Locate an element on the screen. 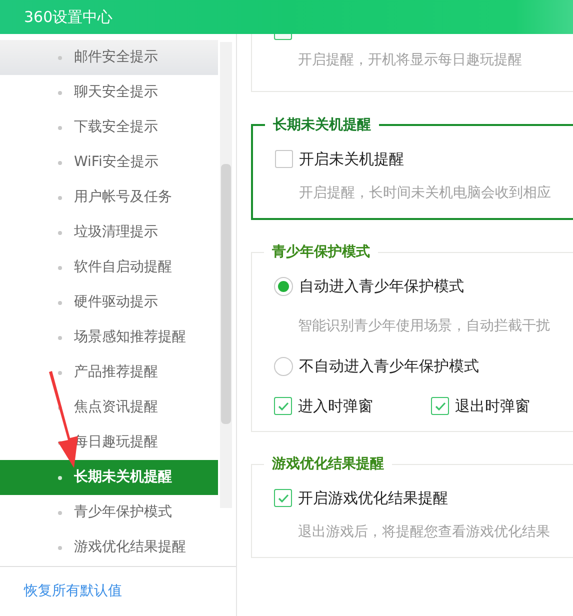  checkbox-label: 开启未关机提醒 is located at coordinates (351, 159).